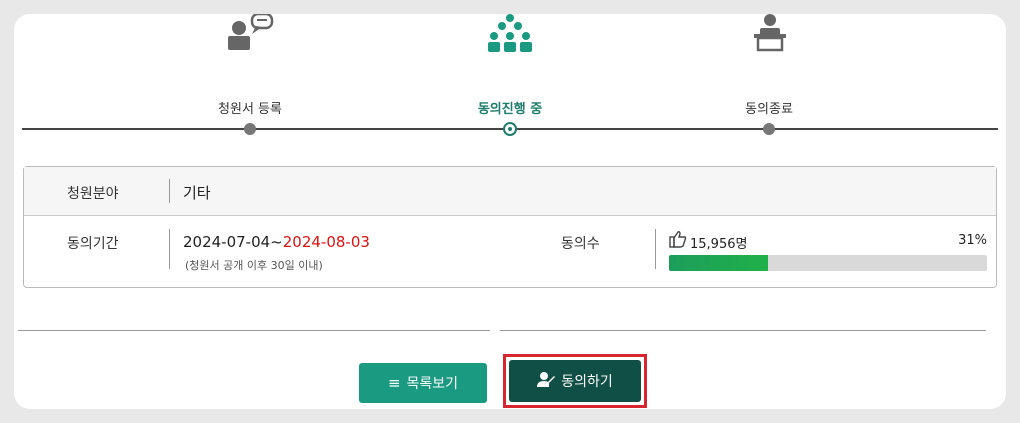 The image size is (1020, 423). Describe the element at coordinates (510, 109) in the screenshot. I see `step-label-in-progress: 동의진행 중` at that location.